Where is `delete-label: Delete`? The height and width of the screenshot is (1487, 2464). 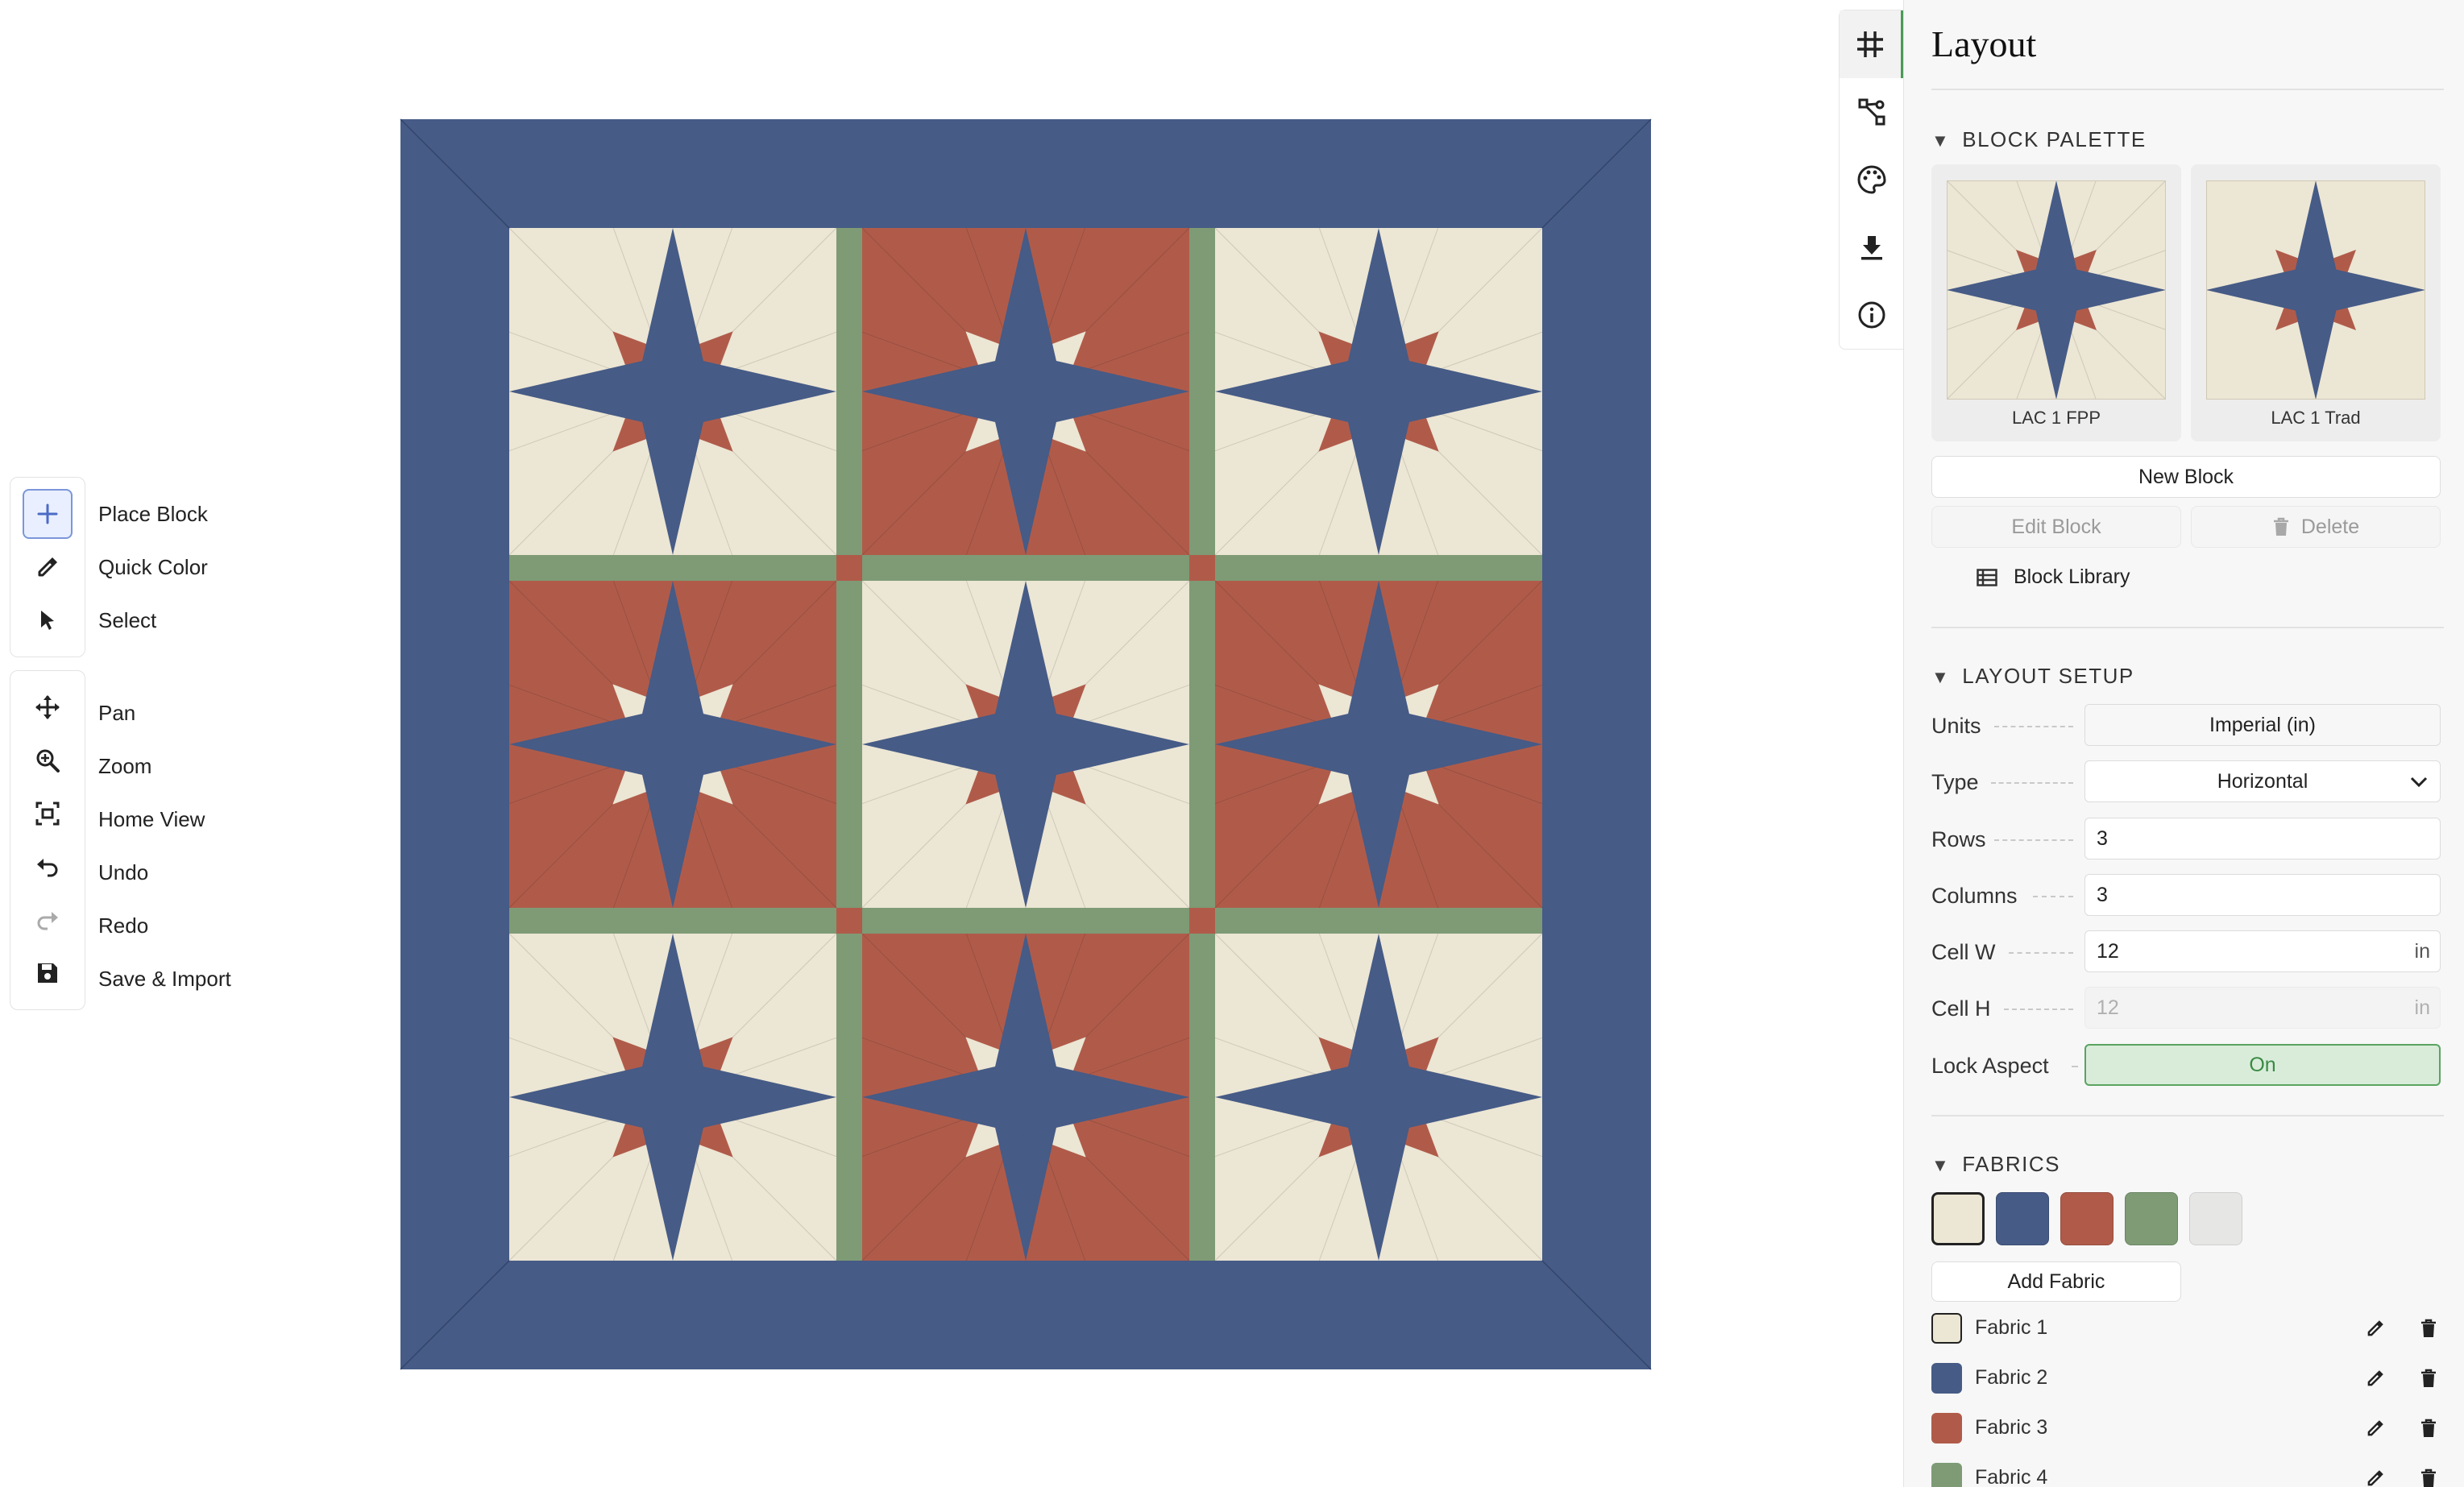 delete-label: Delete is located at coordinates (2330, 526).